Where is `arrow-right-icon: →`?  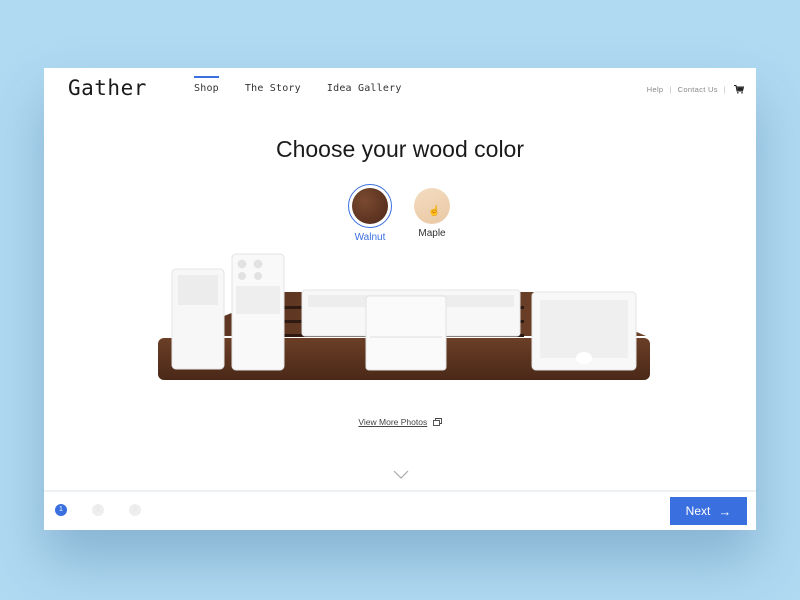 arrow-right-icon: → is located at coordinates (725, 511).